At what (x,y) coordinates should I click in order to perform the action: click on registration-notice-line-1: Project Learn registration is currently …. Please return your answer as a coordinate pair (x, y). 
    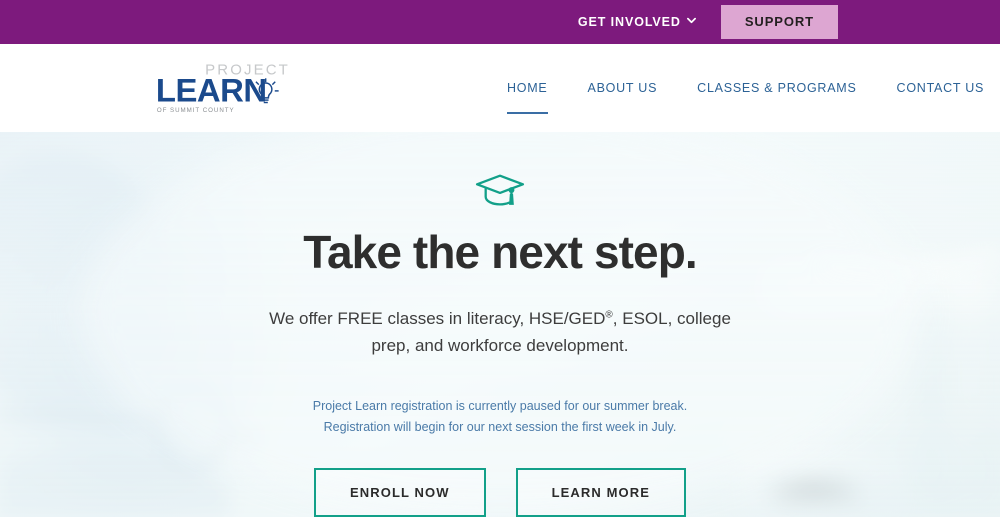
    Looking at the image, I should click on (500, 405).